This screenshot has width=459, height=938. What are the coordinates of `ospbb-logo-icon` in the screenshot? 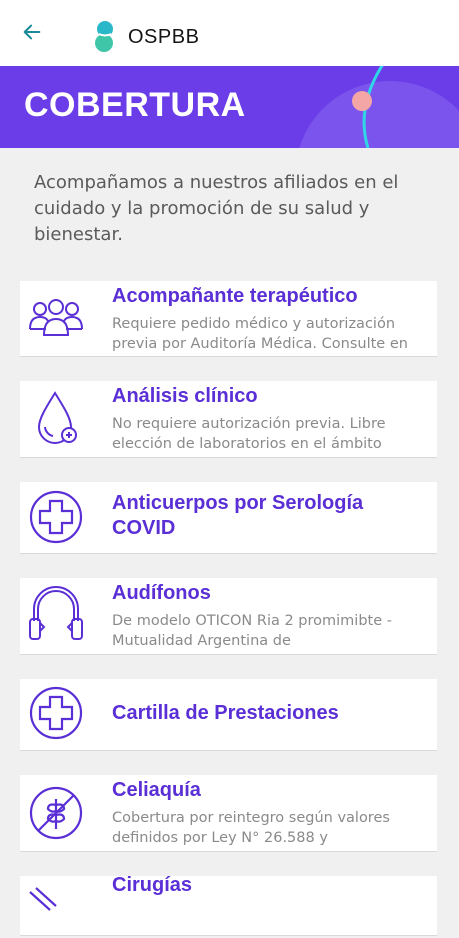 It's located at (104, 36).